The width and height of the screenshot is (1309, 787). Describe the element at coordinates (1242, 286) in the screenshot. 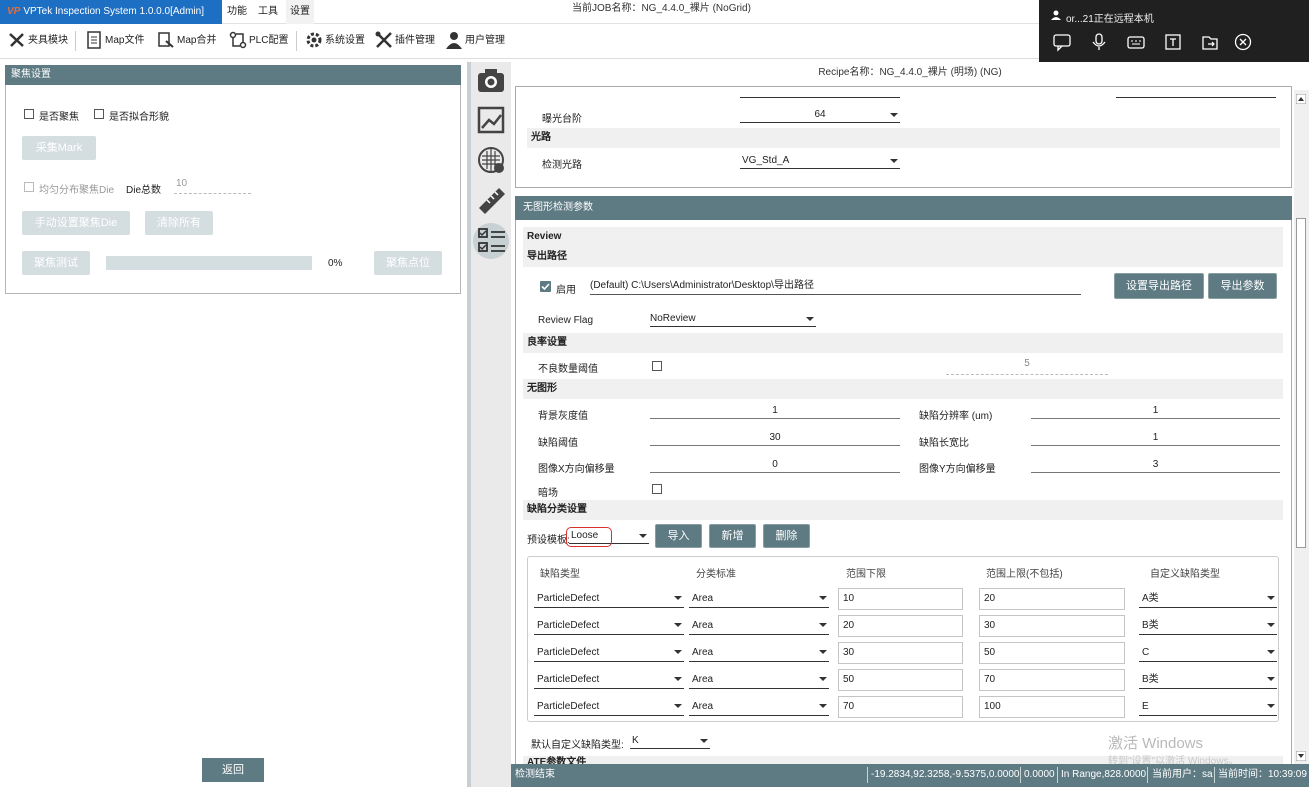

I see `export-params-button: 导出参数` at that location.